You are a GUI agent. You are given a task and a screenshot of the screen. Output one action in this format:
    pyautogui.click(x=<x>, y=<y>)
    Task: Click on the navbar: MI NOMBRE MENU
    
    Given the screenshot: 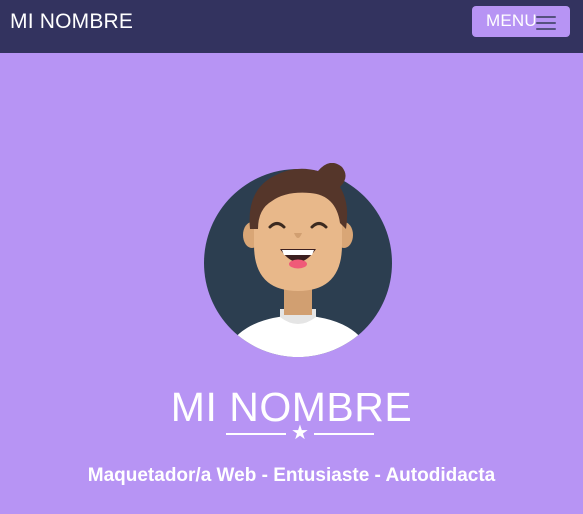 What is the action you would take?
    pyautogui.click(x=291, y=26)
    